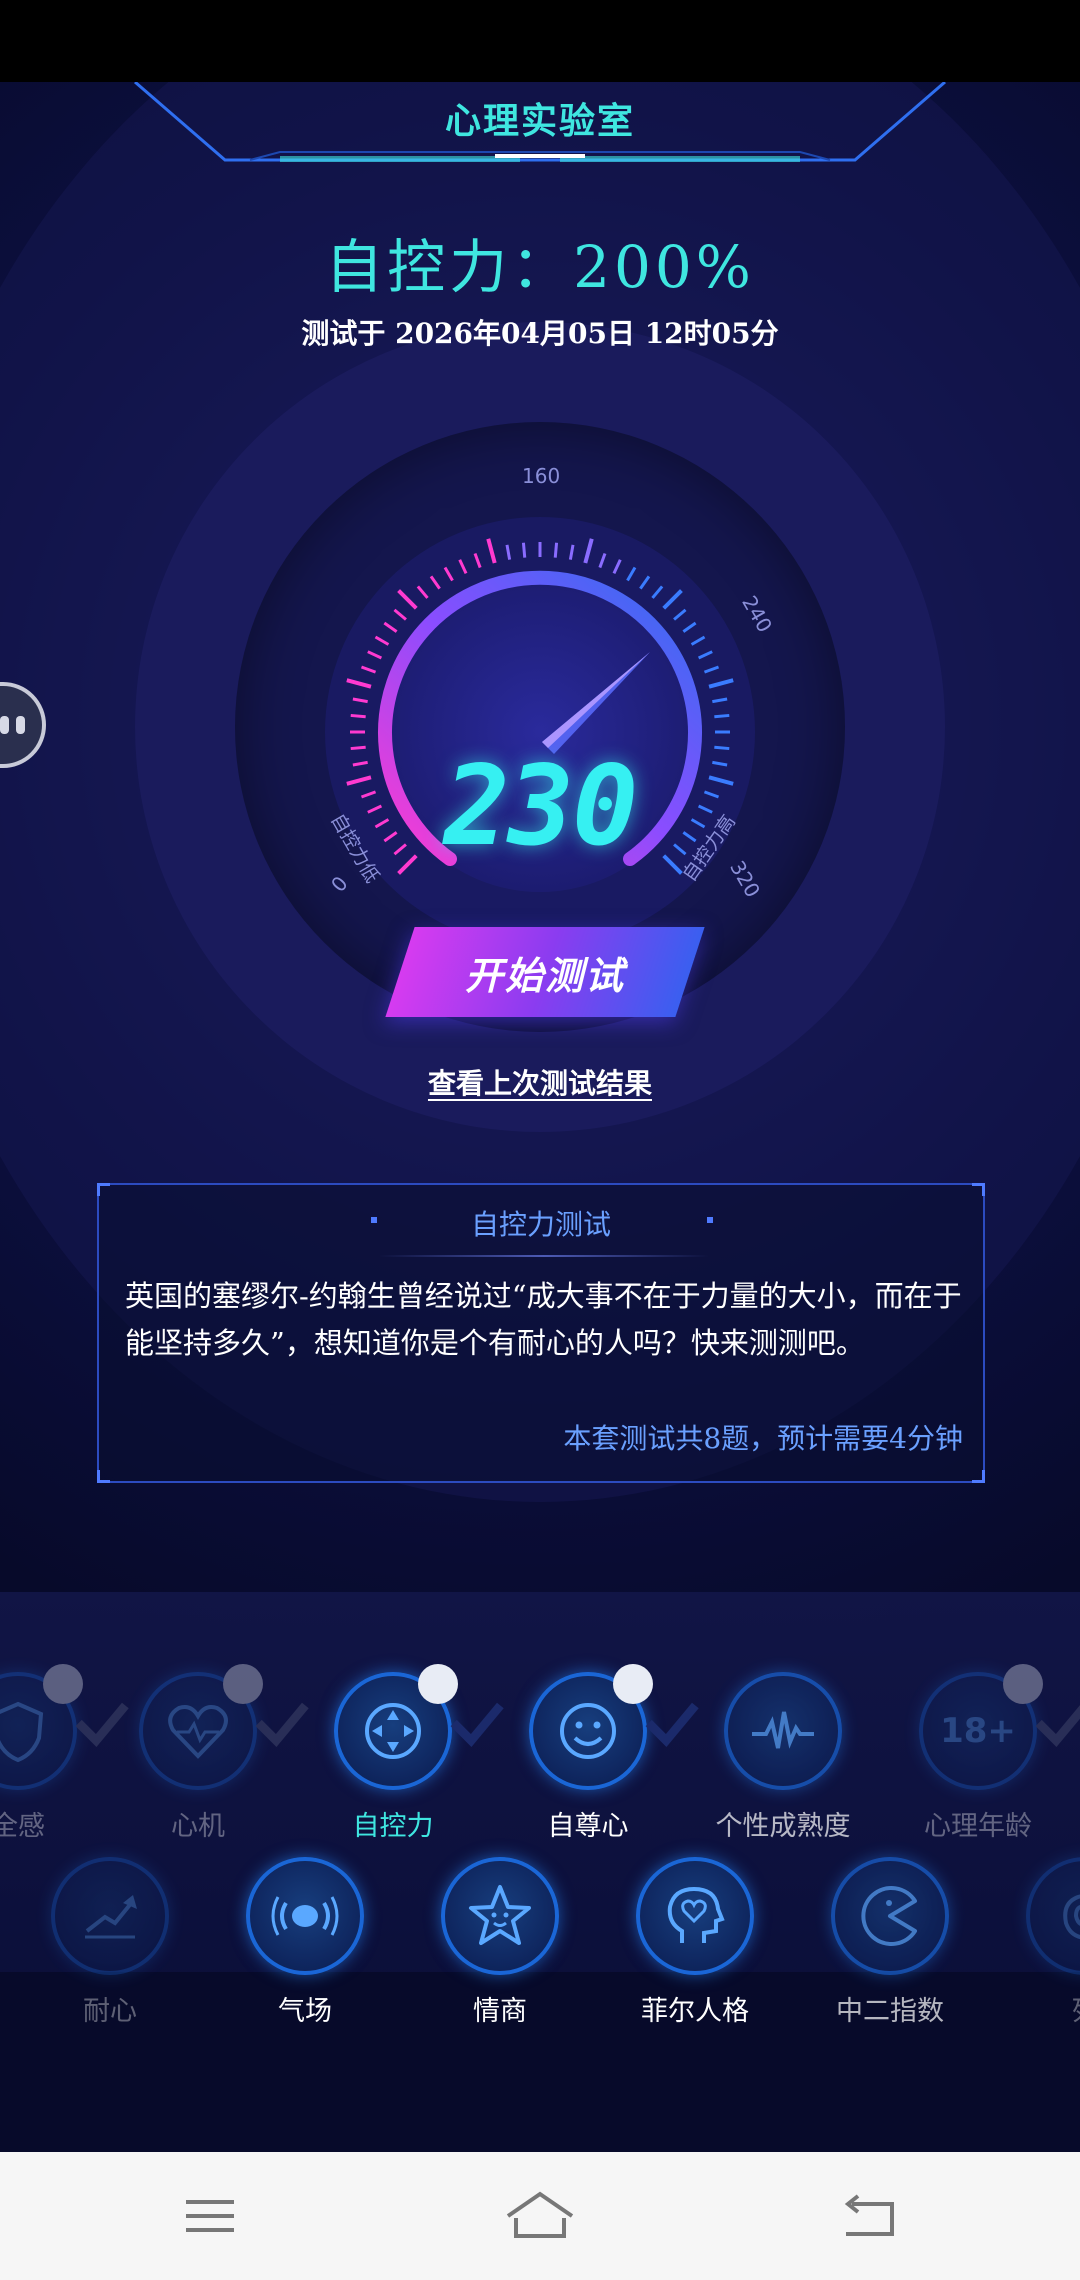  I want to click on star-face-icon, so click(500, 1916).